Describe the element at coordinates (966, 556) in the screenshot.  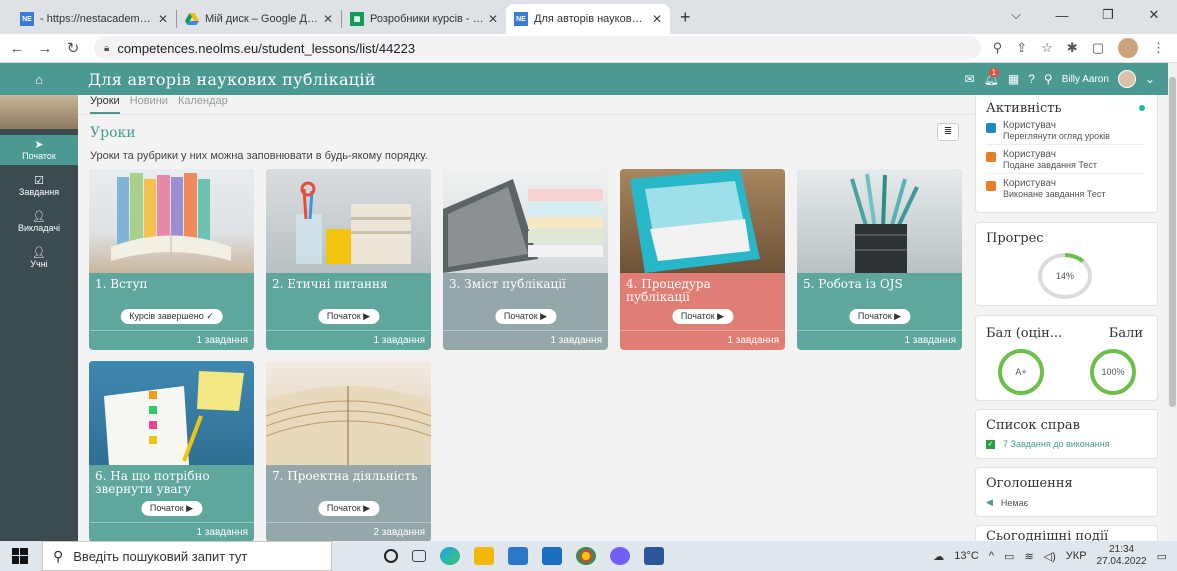
I see `weather-temp: 13°C` at that location.